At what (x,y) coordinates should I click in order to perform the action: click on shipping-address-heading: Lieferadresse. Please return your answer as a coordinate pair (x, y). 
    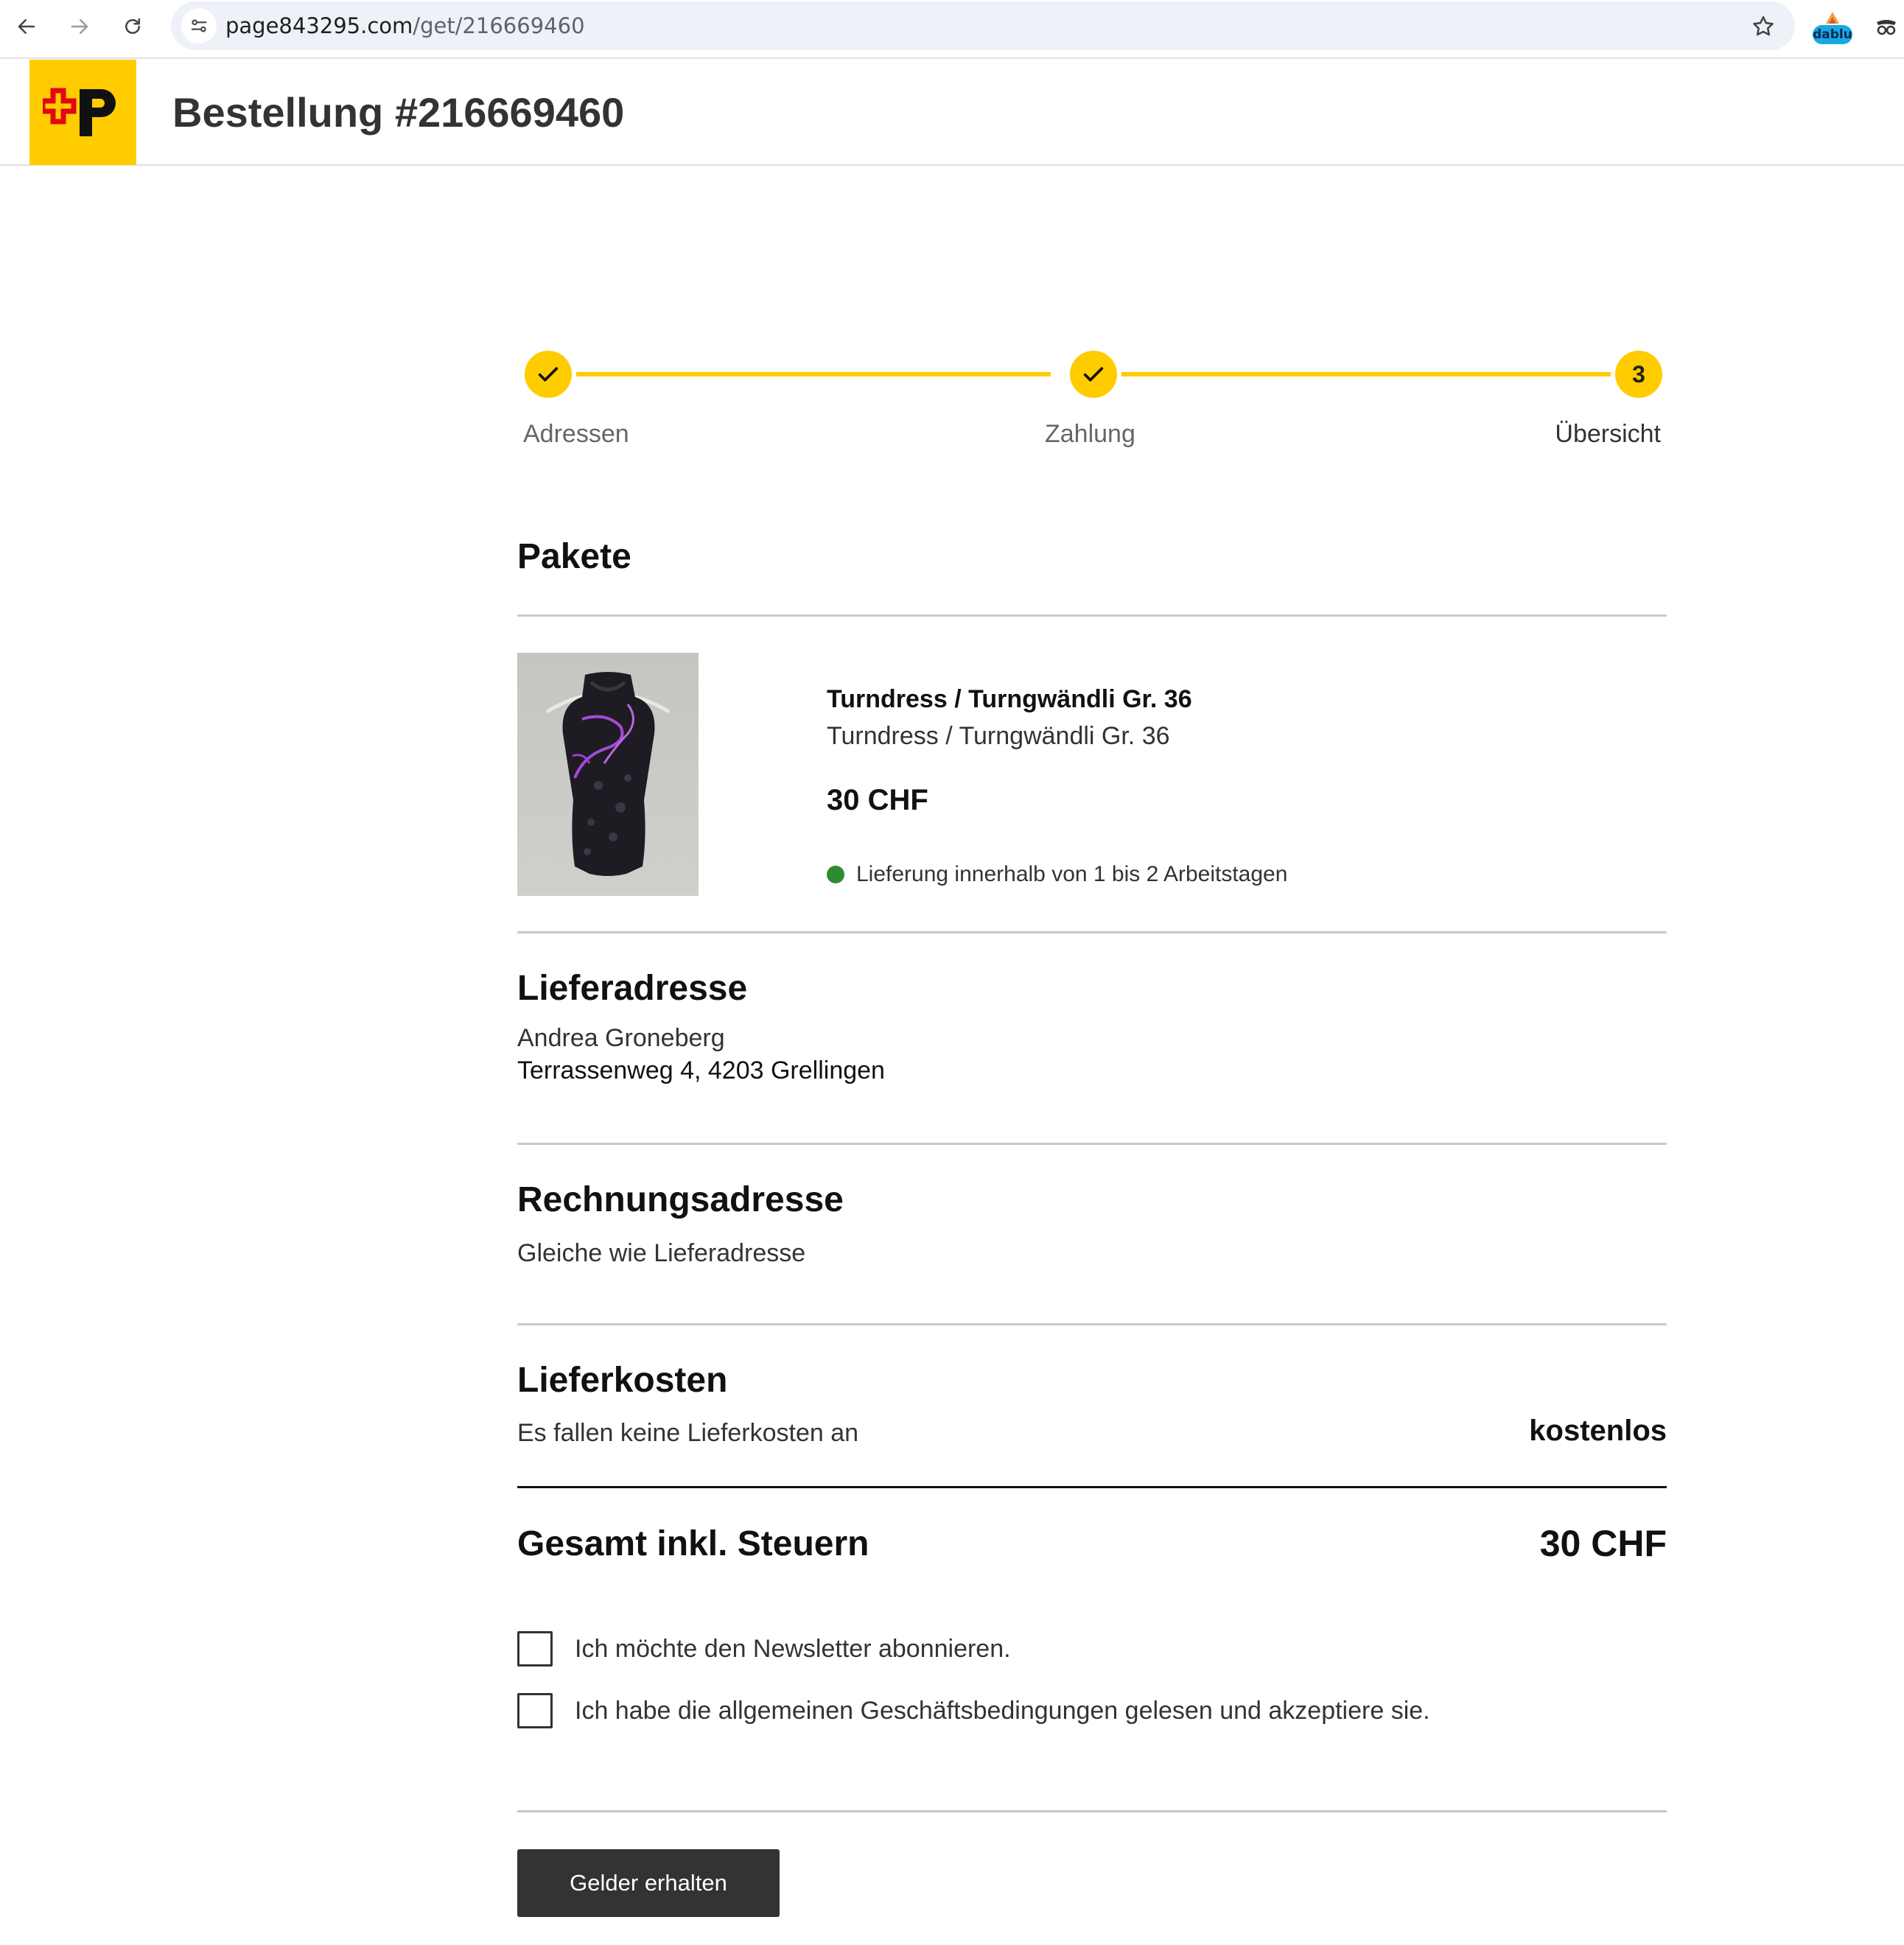
    Looking at the image, I should click on (632, 988).